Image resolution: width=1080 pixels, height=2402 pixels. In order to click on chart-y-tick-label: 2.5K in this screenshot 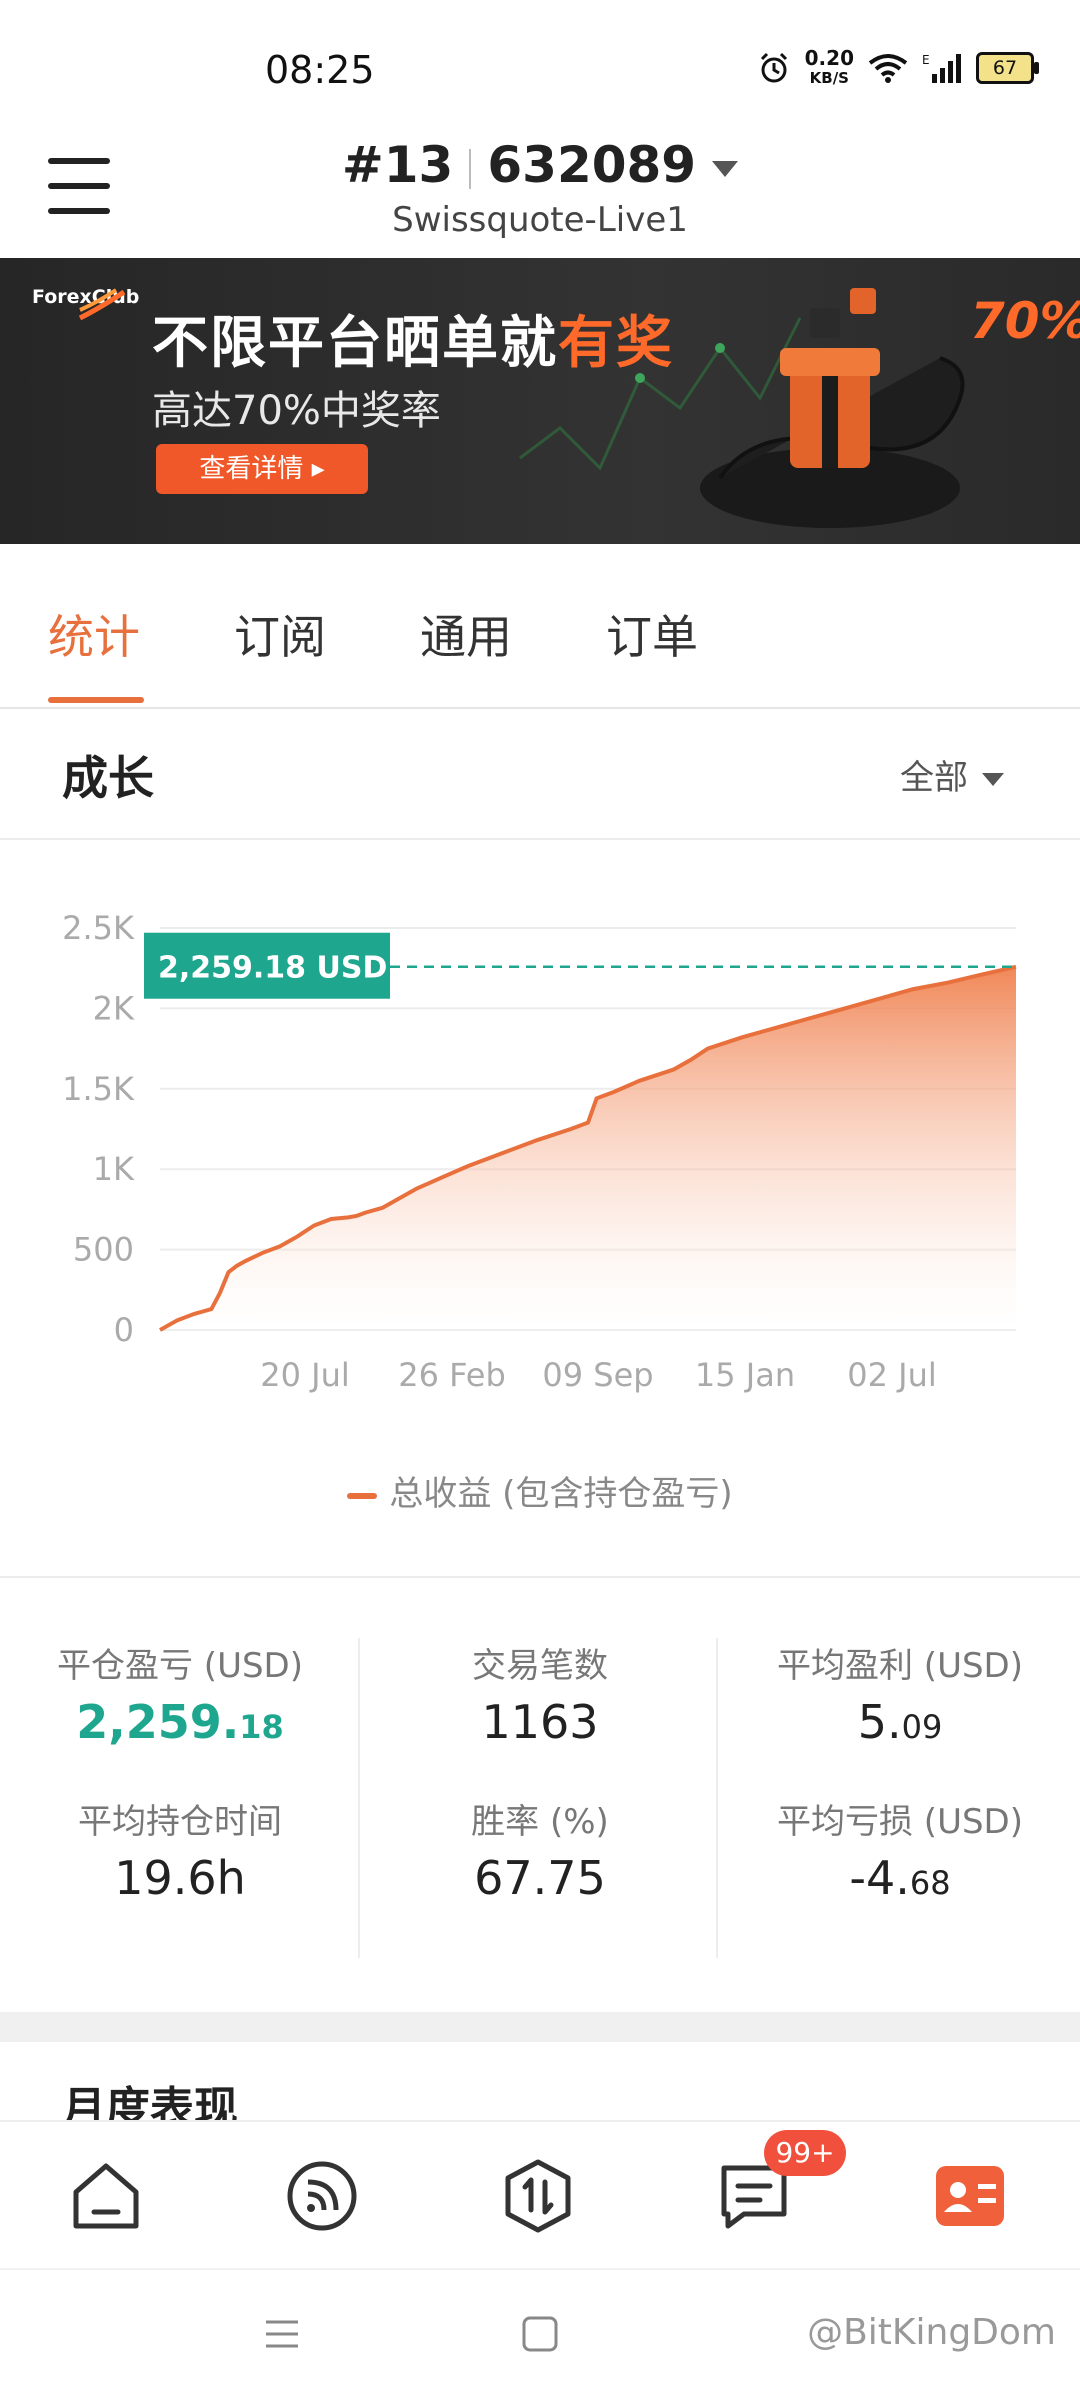, I will do `click(98, 928)`.